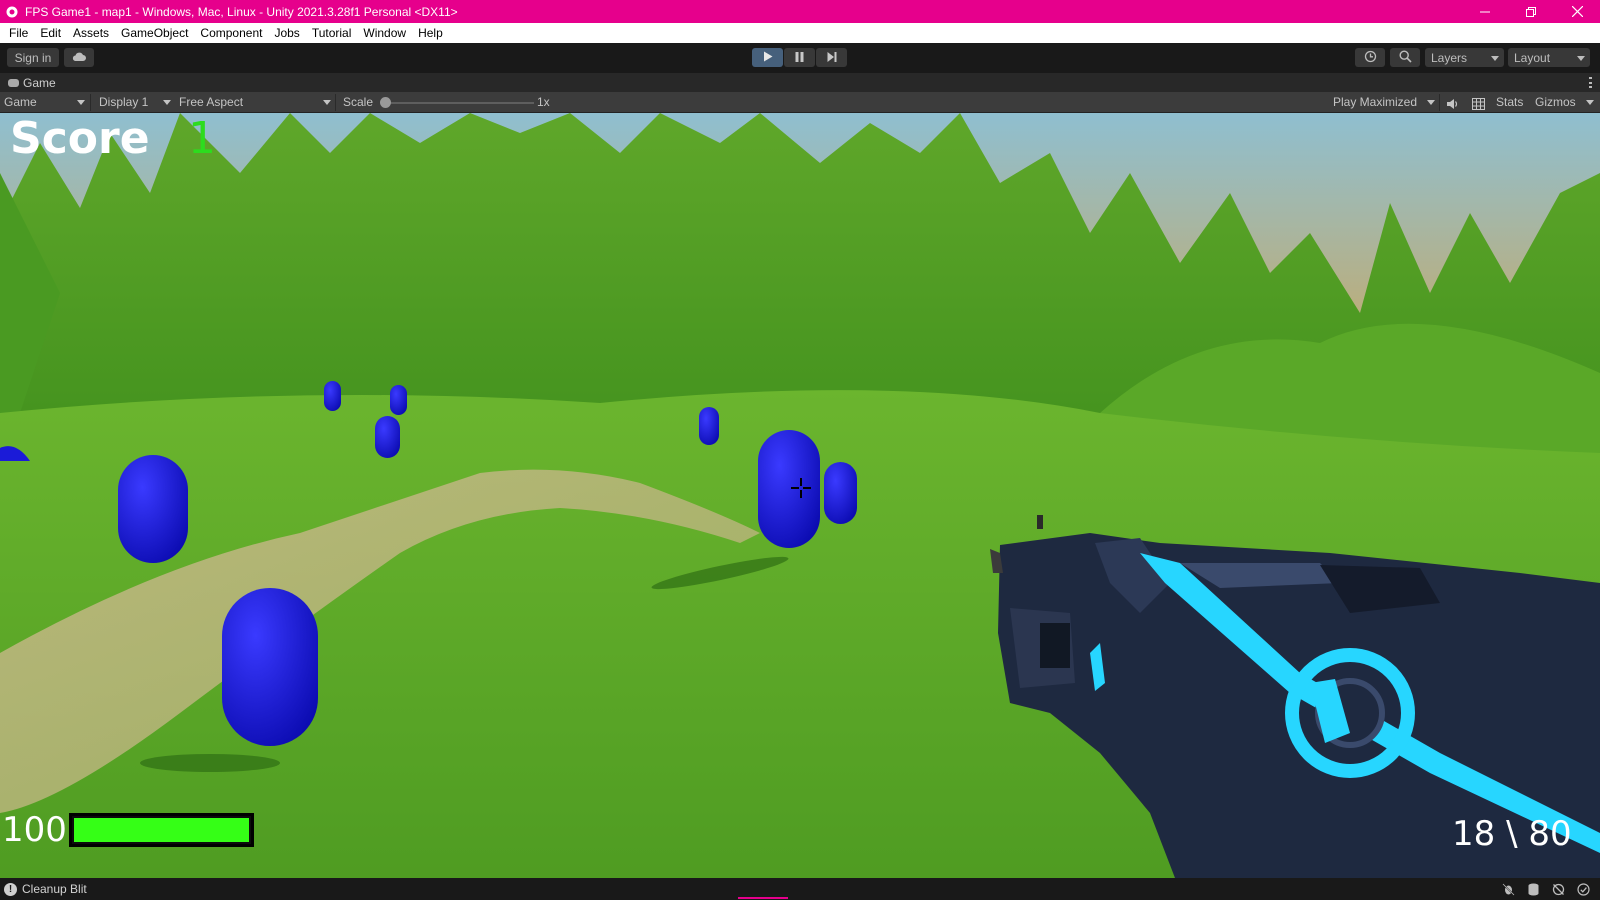  What do you see at coordinates (1555, 102) in the screenshot?
I see `gizmos-toggle: Gizmos` at bounding box center [1555, 102].